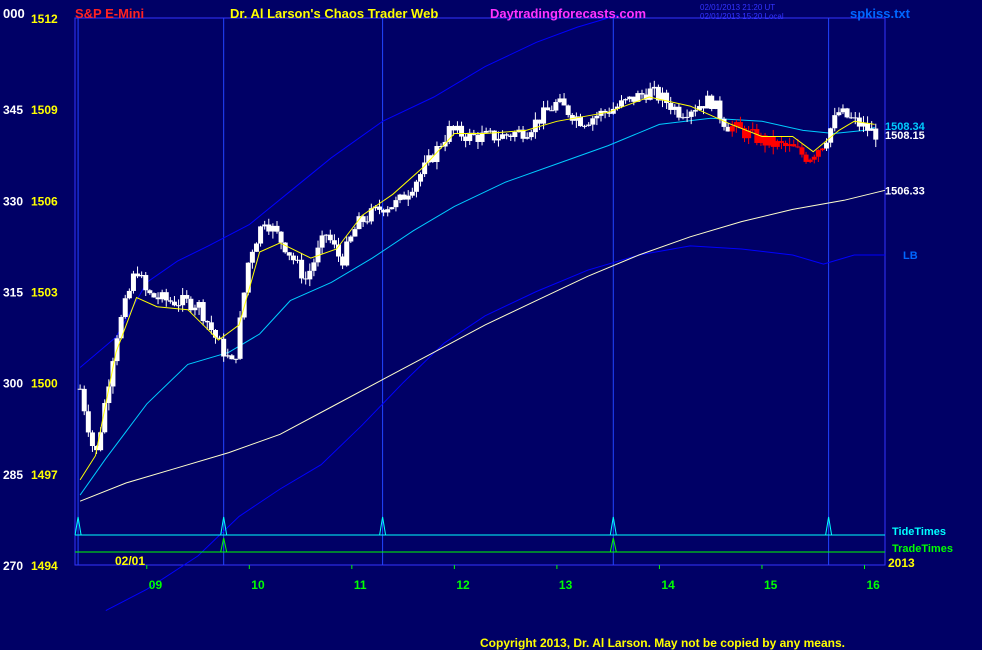 The width and height of the screenshot is (982, 650). Describe the element at coordinates (873, 585) in the screenshot. I see `x-tick-label: 16` at that location.